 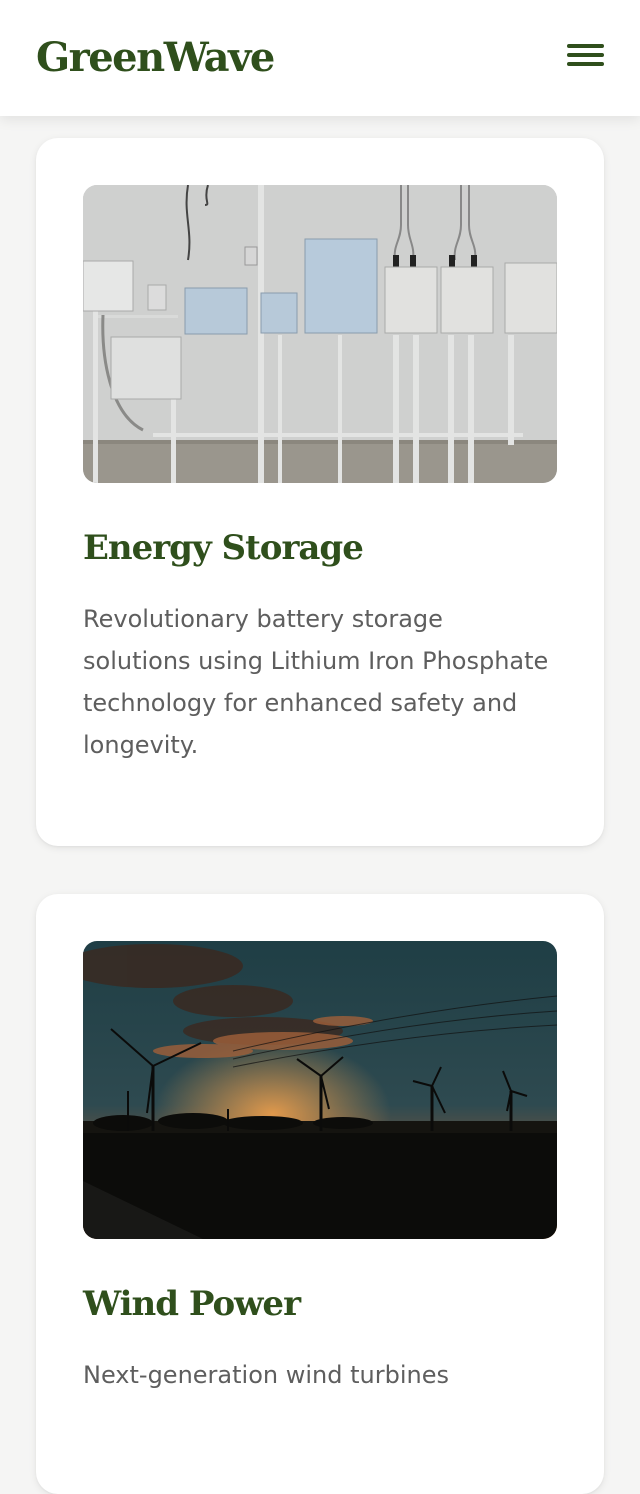 I want to click on electrical-panels-photo, so click(x=320, y=334).